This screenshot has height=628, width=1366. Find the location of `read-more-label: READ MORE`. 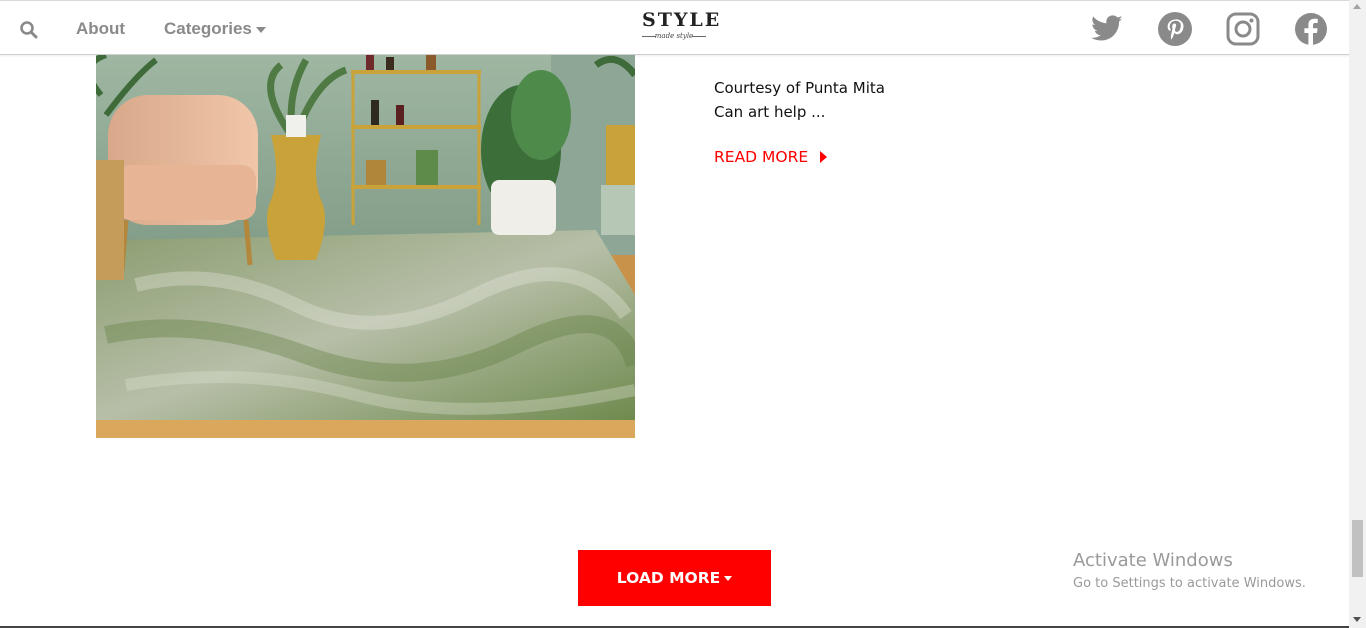

read-more-label: READ MORE is located at coordinates (761, 157).